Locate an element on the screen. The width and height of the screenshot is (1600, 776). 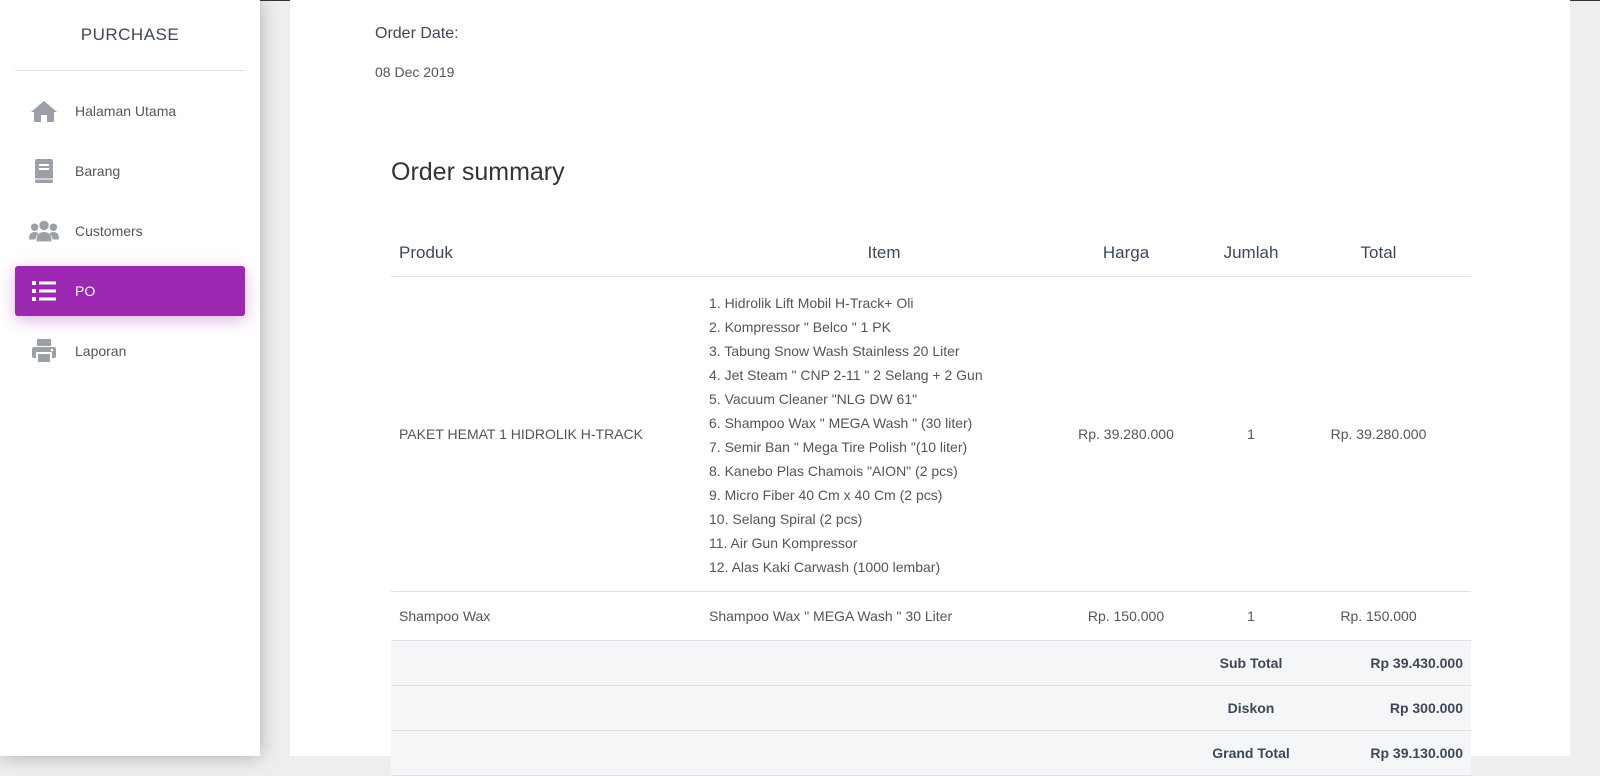
price: Rp. 39.280.000 is located at coordinates (1126, 434).